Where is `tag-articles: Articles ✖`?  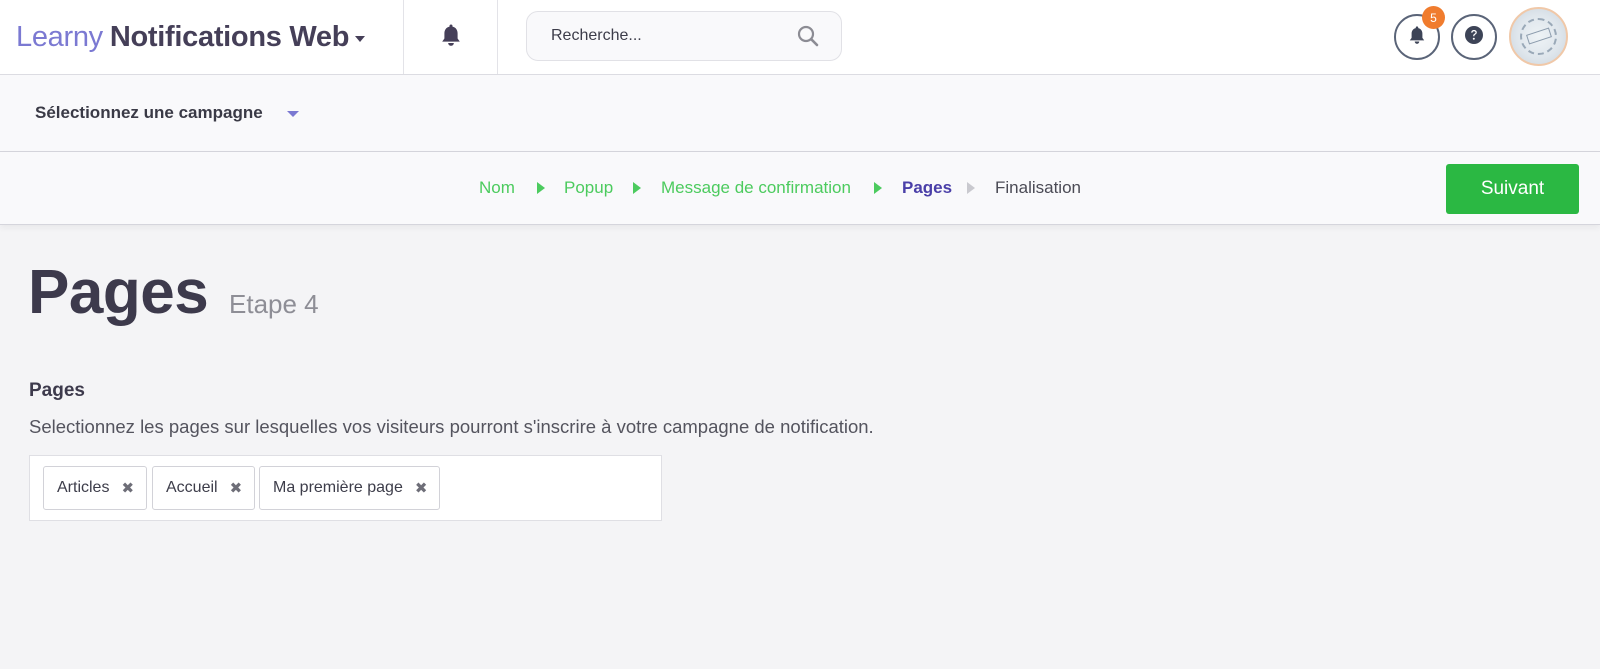
tag-articles: Articles ✖ is located at coordinates (95, 488).